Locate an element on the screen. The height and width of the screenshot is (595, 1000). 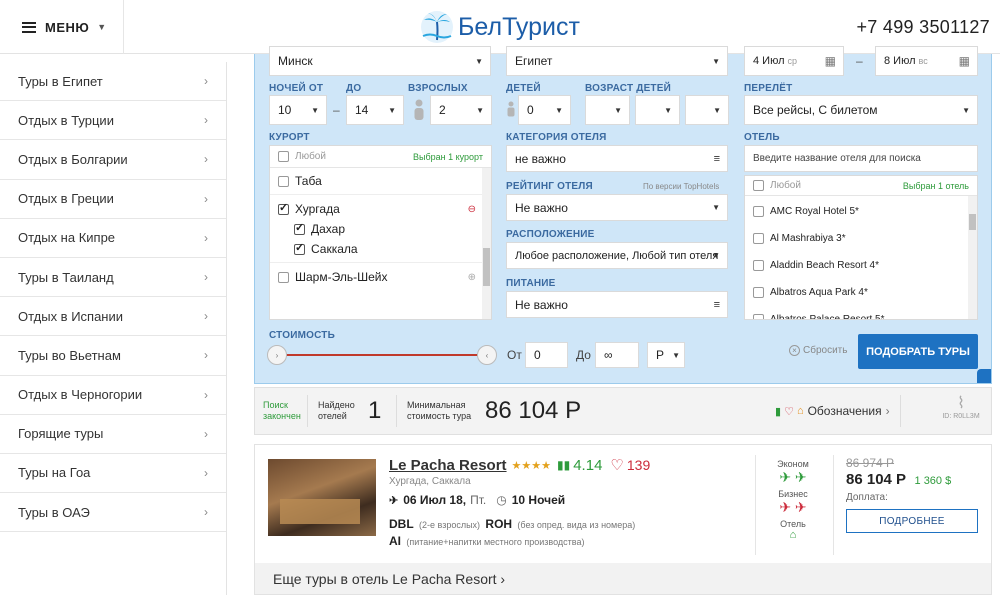
meal-select: Не важно ≡ is located at coordinates (617, 304).